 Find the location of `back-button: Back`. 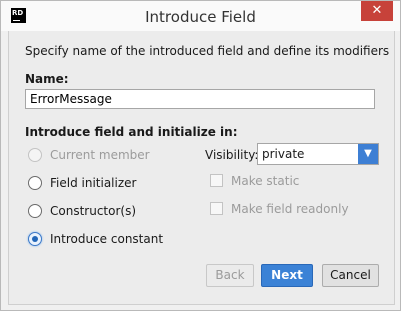

back-button: Back is located at coordinates (230, 275).